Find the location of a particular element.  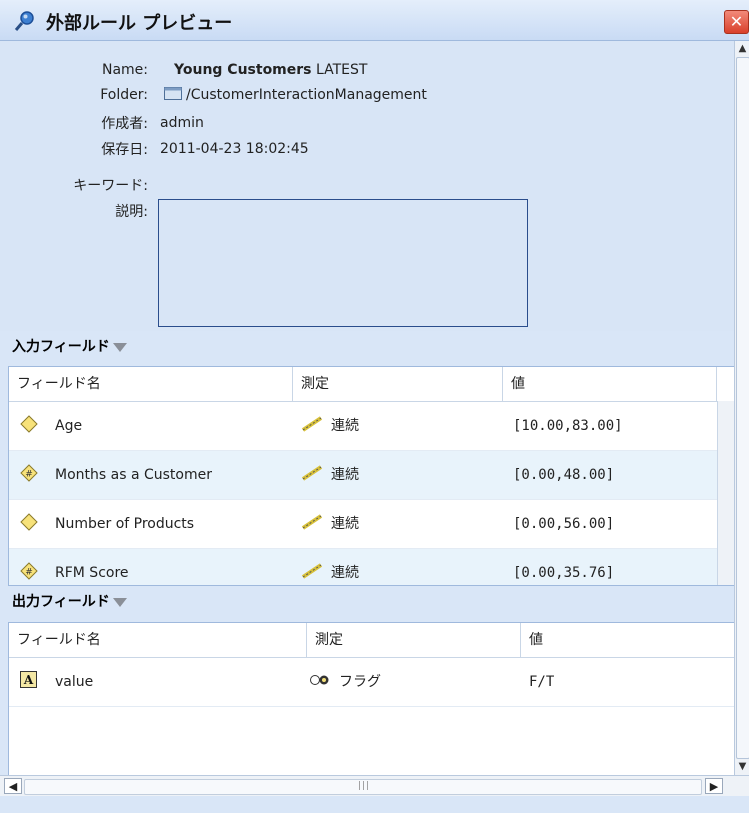

table-row: A value フラグ F/T is located at coordinates (372, 682).